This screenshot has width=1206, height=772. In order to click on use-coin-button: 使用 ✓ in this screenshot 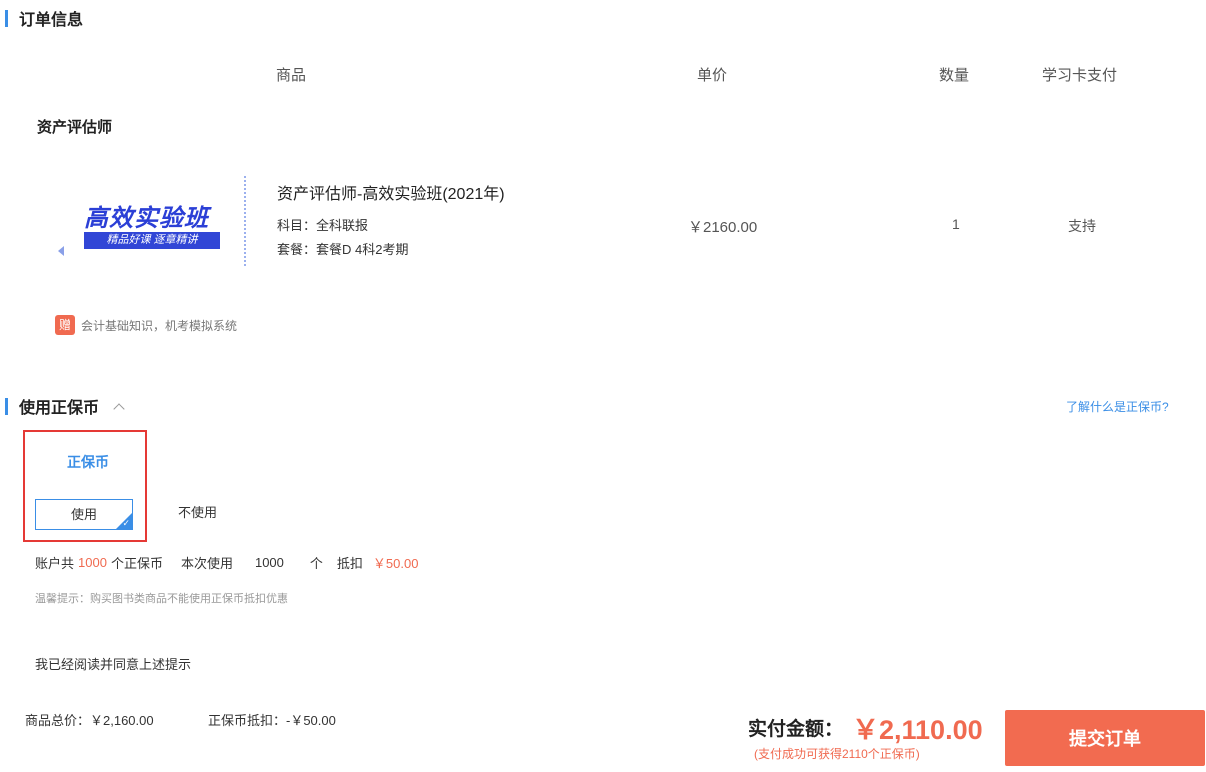, I will do `click(84, 514)`.